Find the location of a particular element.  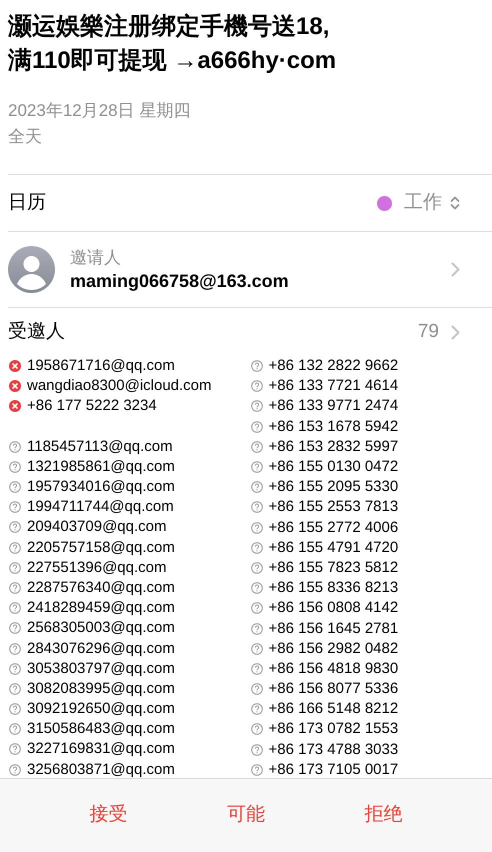

invitee-contact: +86 173 4788 3033 is located at coordinates (333, 750).